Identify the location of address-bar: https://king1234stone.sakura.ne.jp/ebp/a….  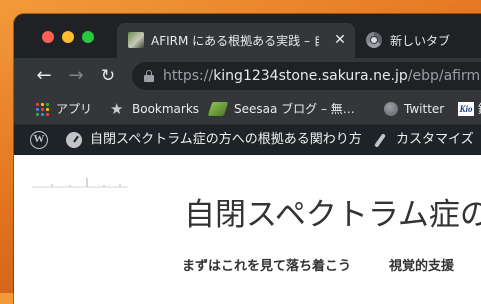
(306, 76).